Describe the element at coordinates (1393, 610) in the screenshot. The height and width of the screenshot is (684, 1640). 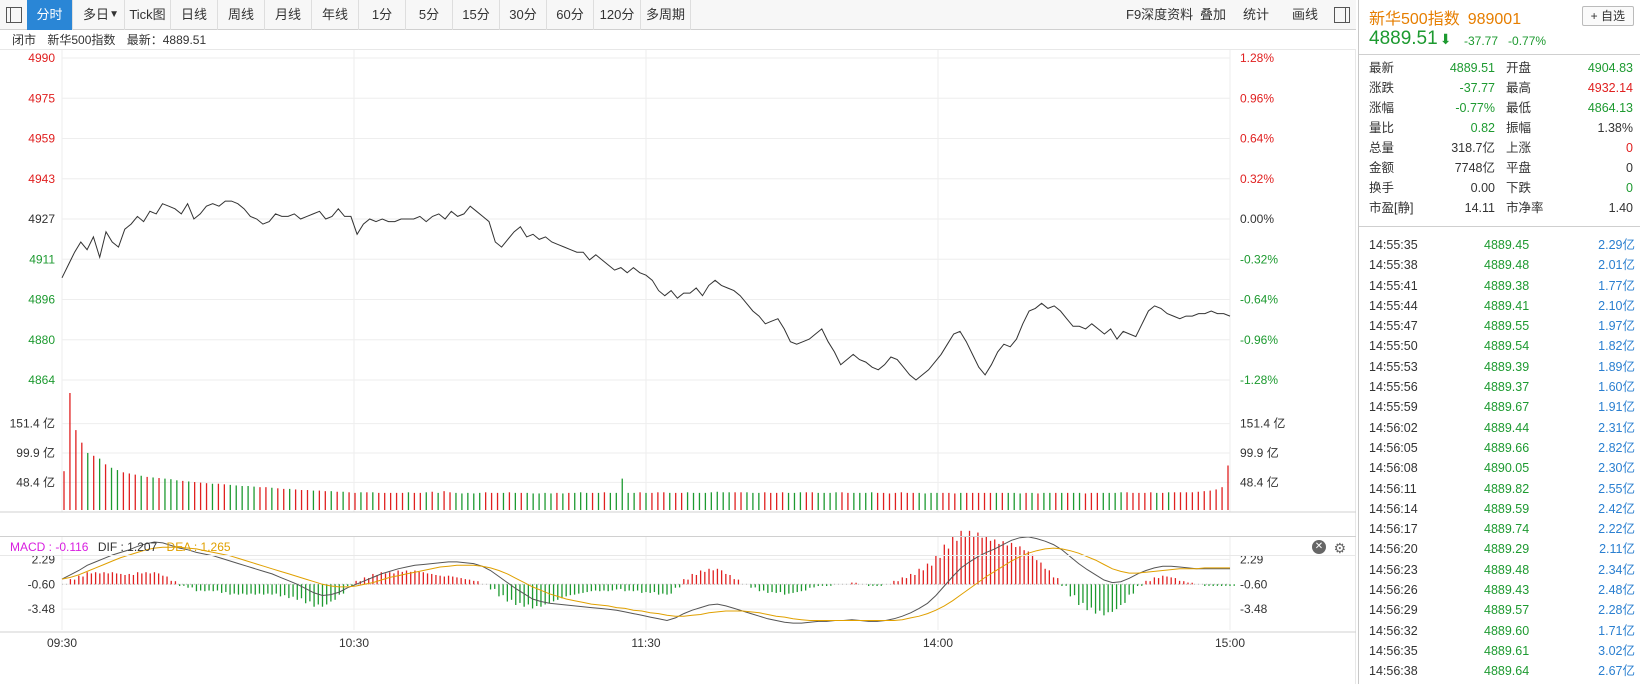
I see `tick-time: 14:56:29` at that location.